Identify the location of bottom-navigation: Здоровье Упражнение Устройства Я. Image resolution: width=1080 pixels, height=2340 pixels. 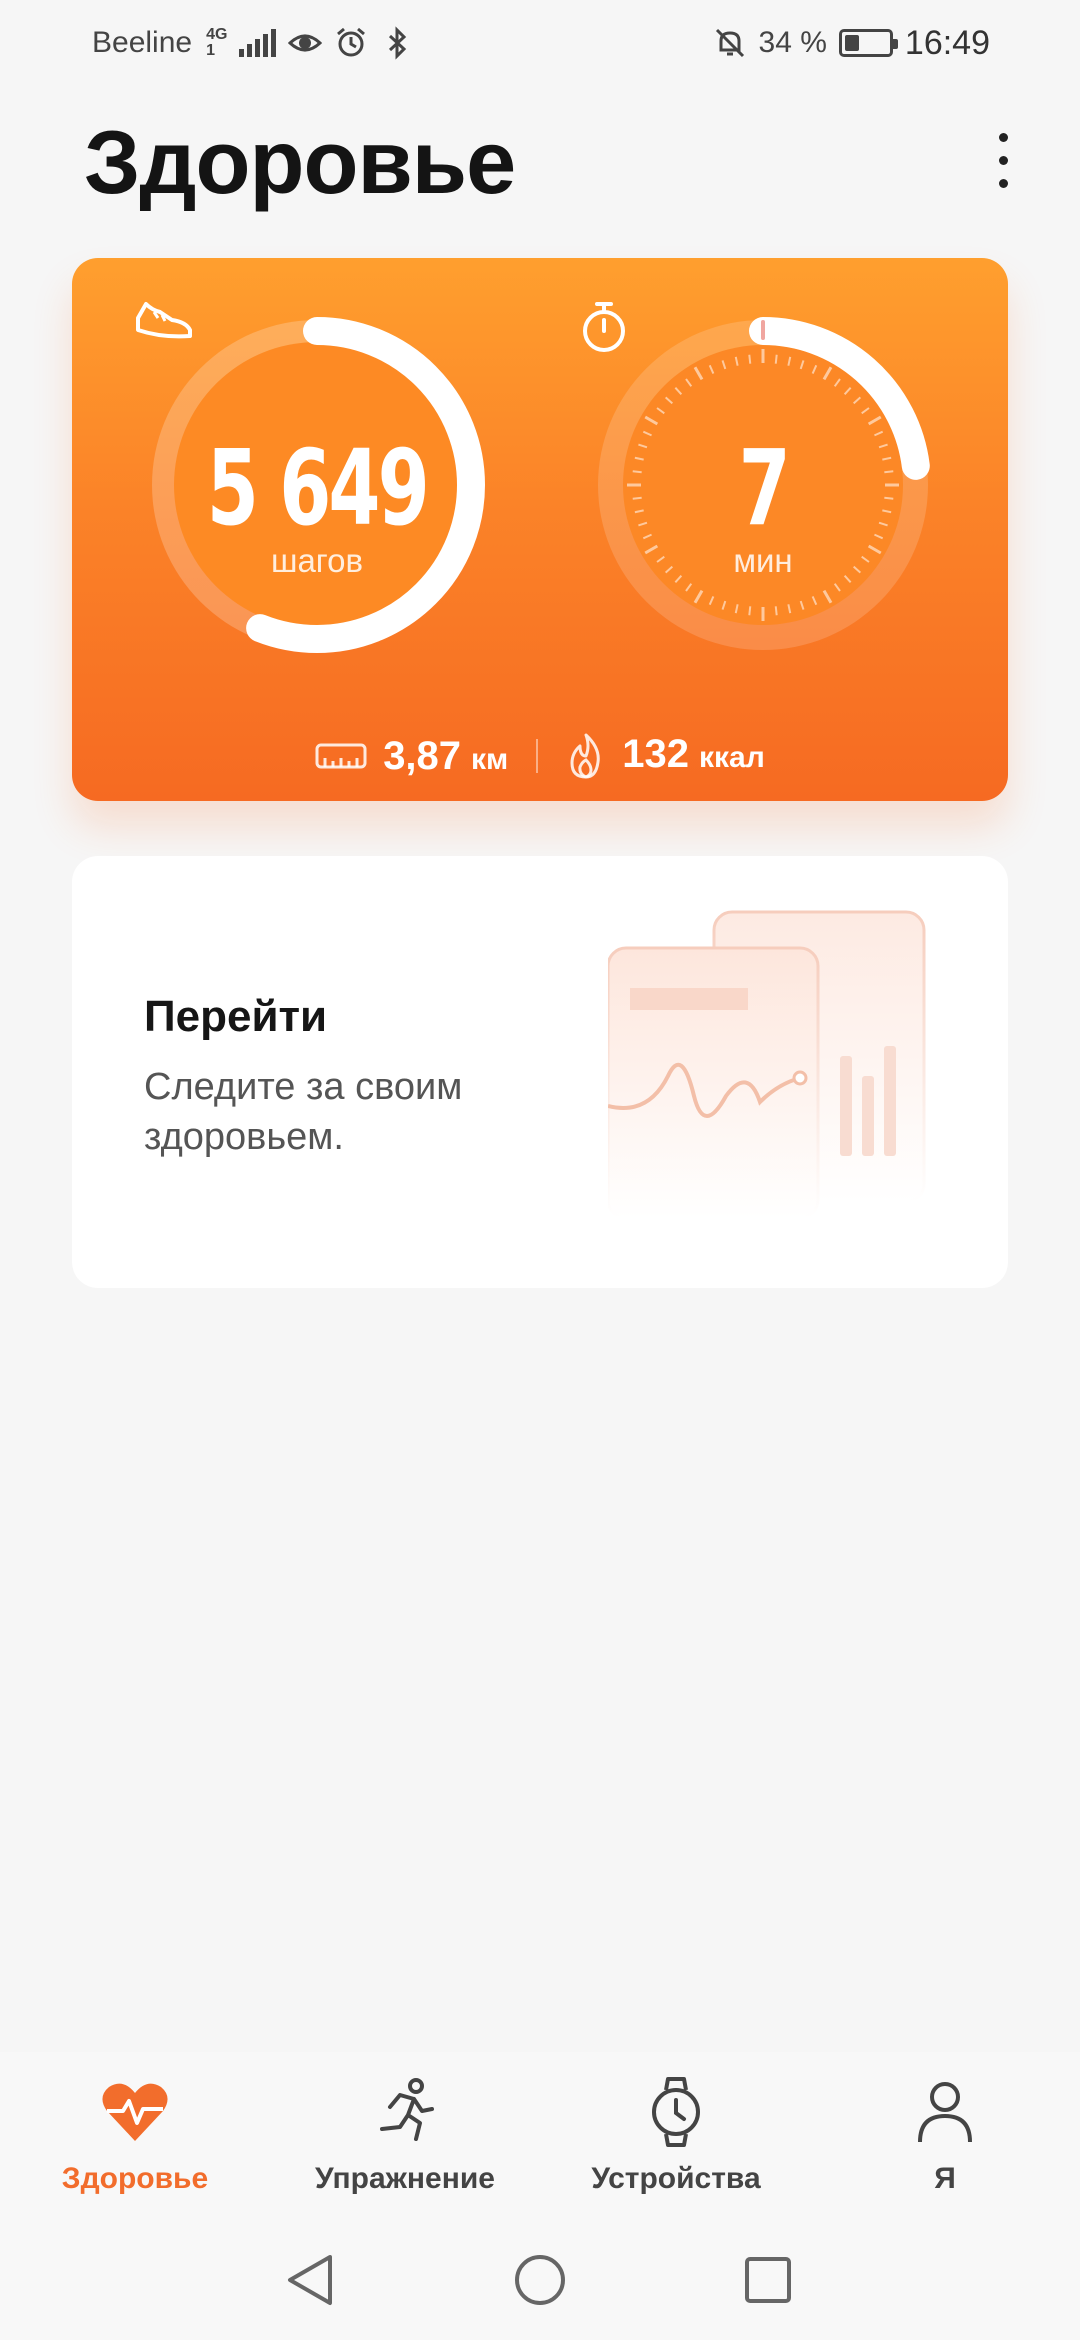
(540, 2132).